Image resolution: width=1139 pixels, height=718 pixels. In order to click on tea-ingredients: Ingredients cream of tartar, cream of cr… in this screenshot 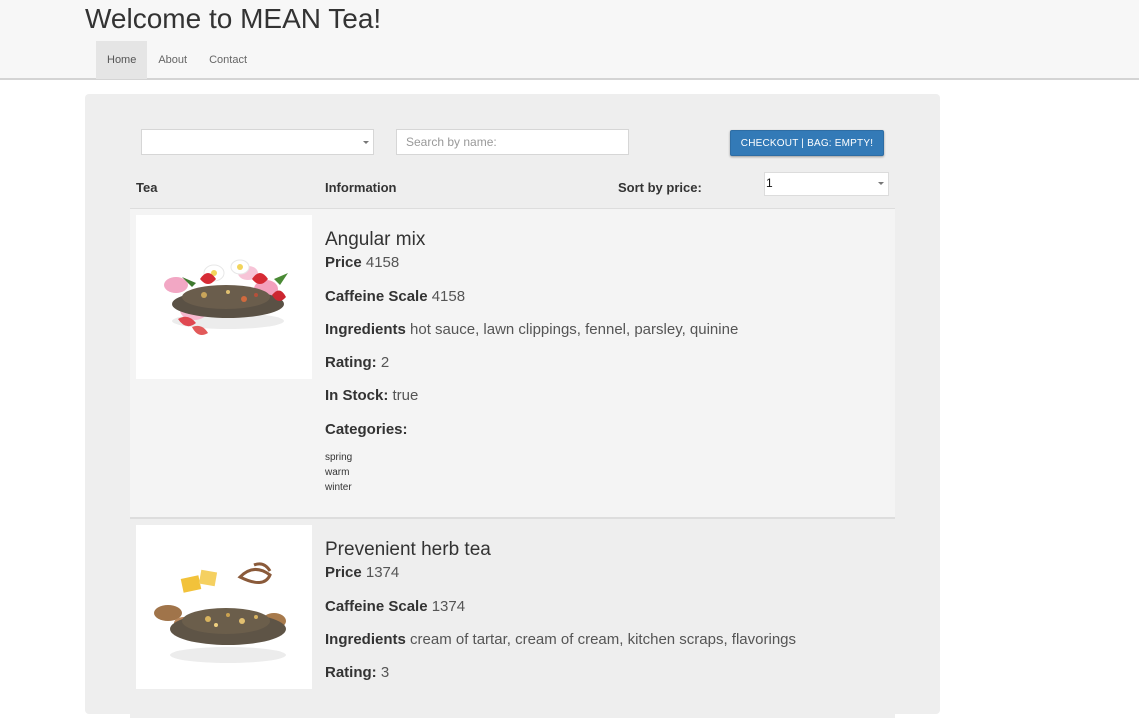, I will do `click(560, 639)`.